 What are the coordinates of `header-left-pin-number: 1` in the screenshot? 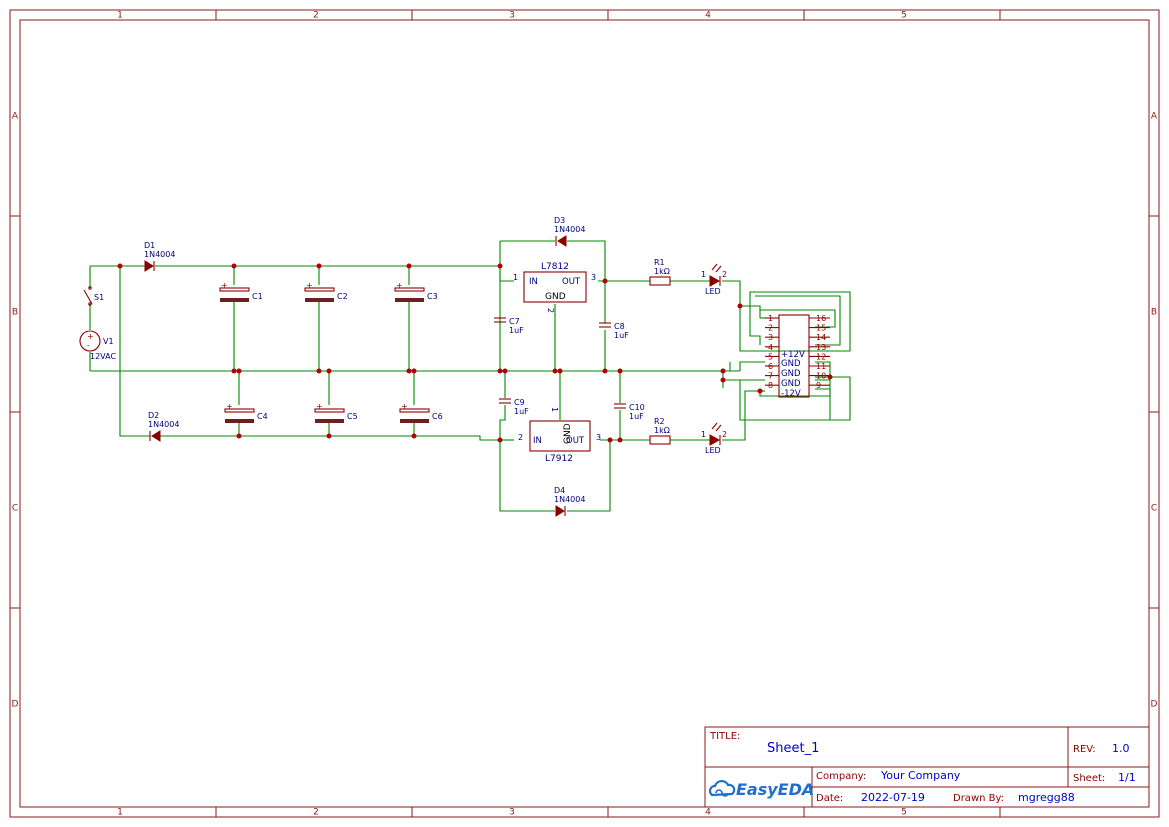 It's located at (770, 318).